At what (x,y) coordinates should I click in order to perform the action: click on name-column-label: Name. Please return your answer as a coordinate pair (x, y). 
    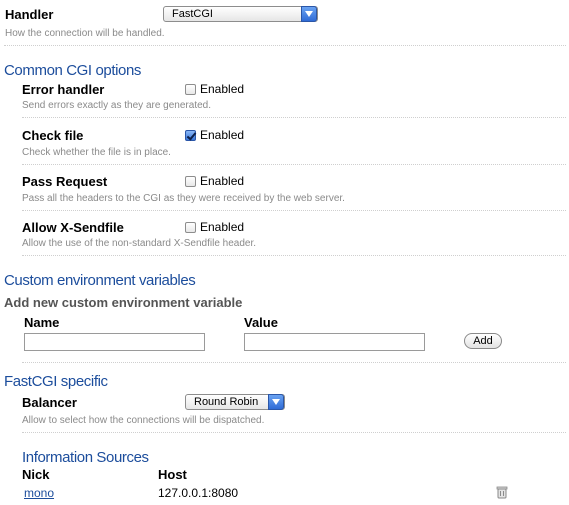
    Looking at the image, I should click on (42, 322).